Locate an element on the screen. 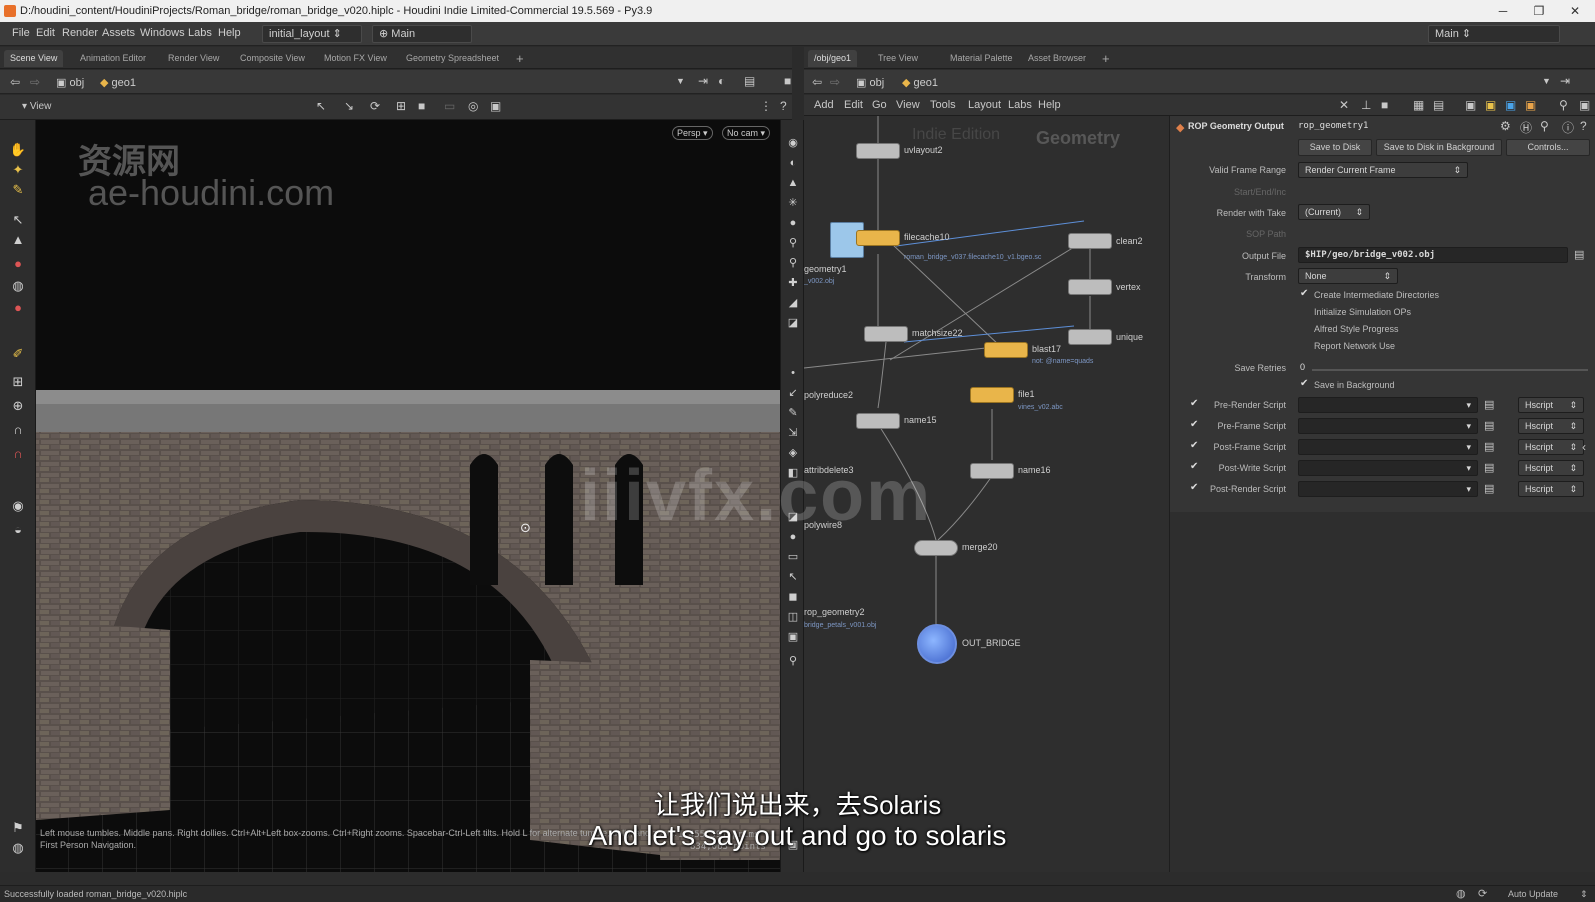 This screenshot has width=1595, height=902. node-vertex is located at coordinates (1090, 287).